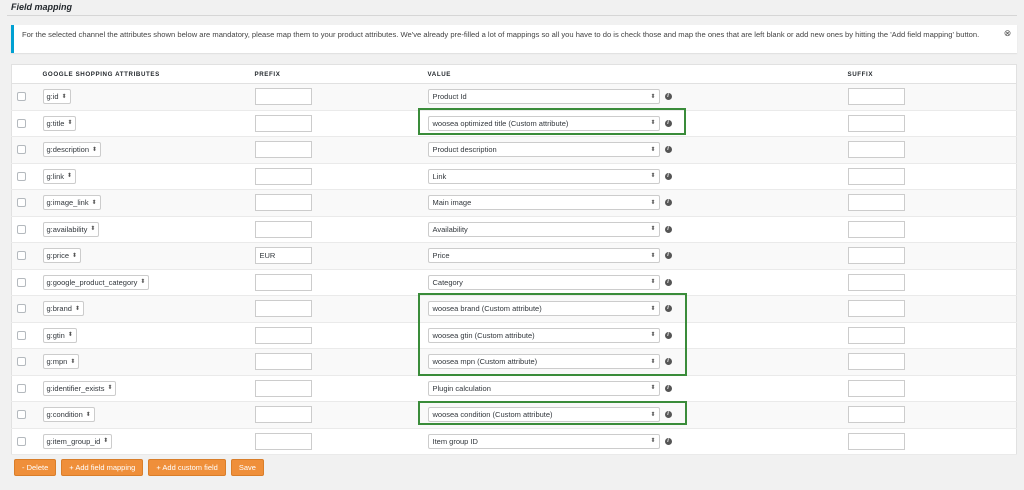  What do you see at coordinates (59, 335) in the screenshot?
I see `attribute-select: g:gtin ⬍` at bounding box center [59, 335].